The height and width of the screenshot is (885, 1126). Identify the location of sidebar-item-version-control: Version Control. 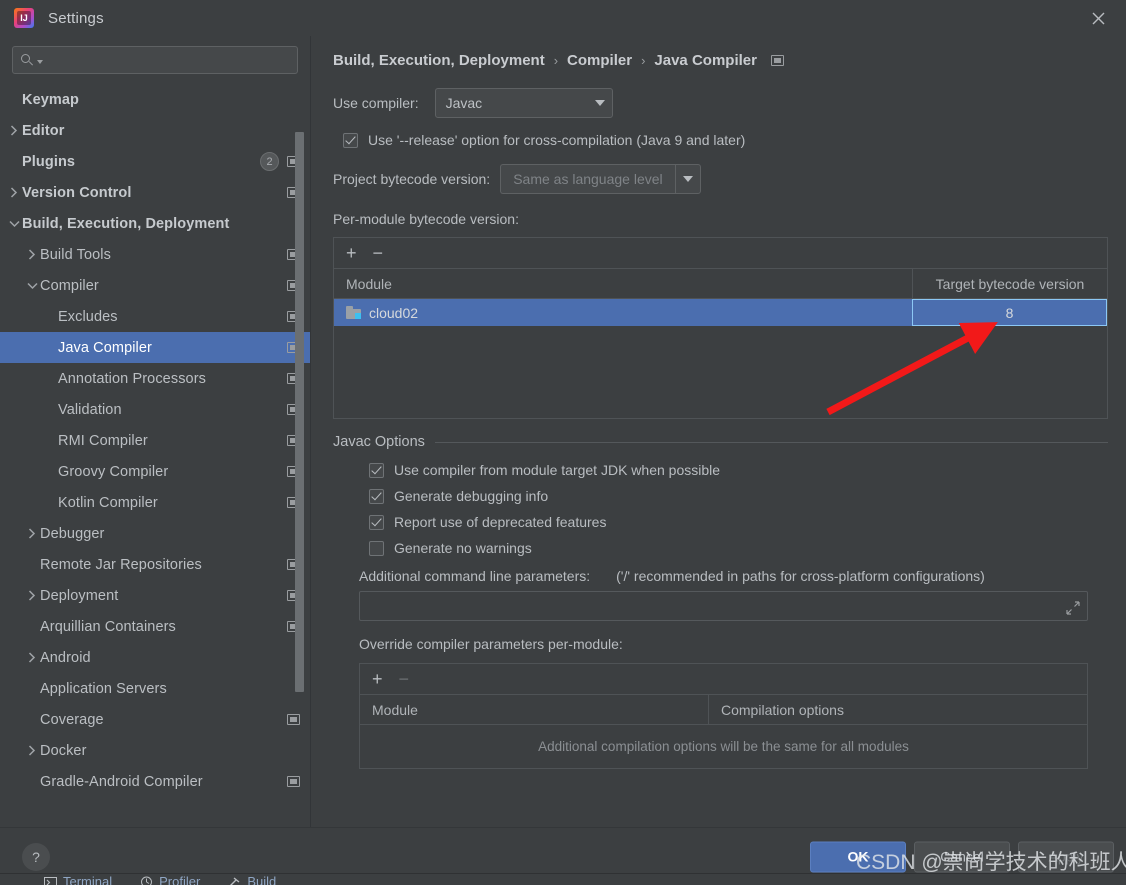
(155, 192).